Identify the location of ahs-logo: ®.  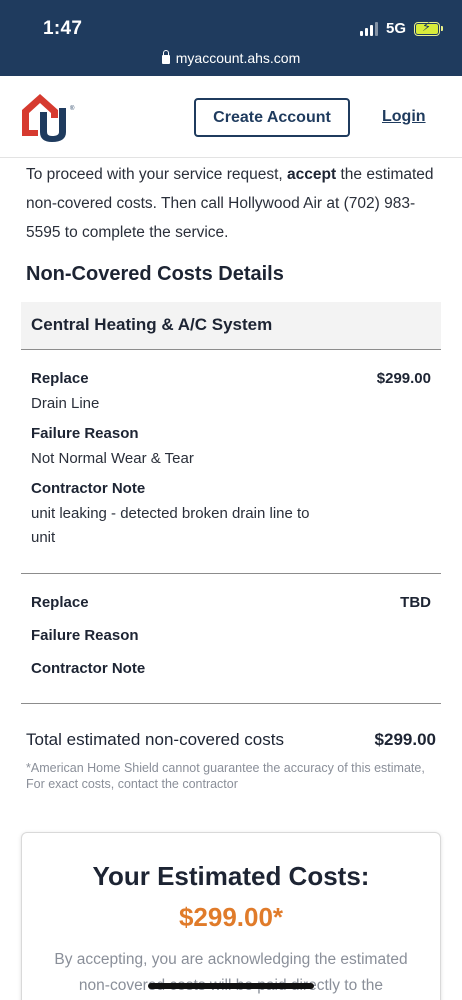
(48, 117).